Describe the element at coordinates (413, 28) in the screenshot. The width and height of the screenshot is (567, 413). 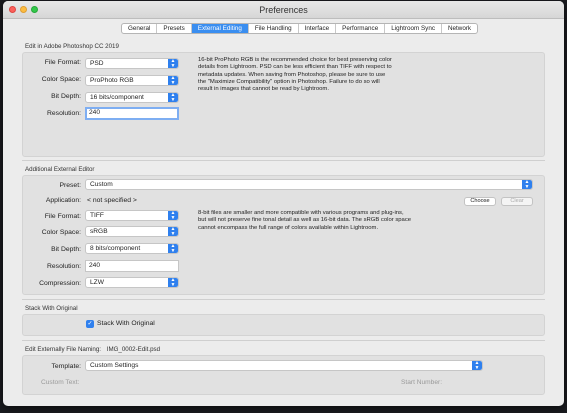
I see `tab-lightroom-sync: Lightroom Sync` at that location.